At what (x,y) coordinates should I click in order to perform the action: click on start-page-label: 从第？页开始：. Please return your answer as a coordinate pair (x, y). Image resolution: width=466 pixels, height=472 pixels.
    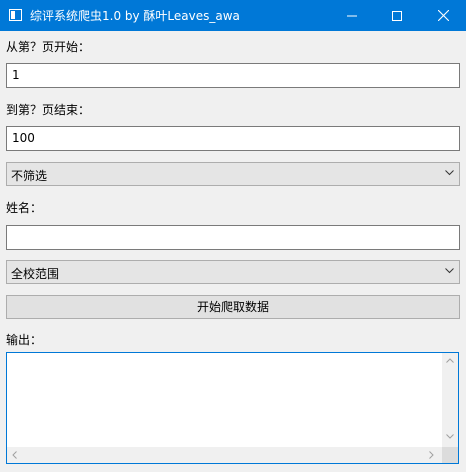
    Looking at the image, I should click on (48, 47).